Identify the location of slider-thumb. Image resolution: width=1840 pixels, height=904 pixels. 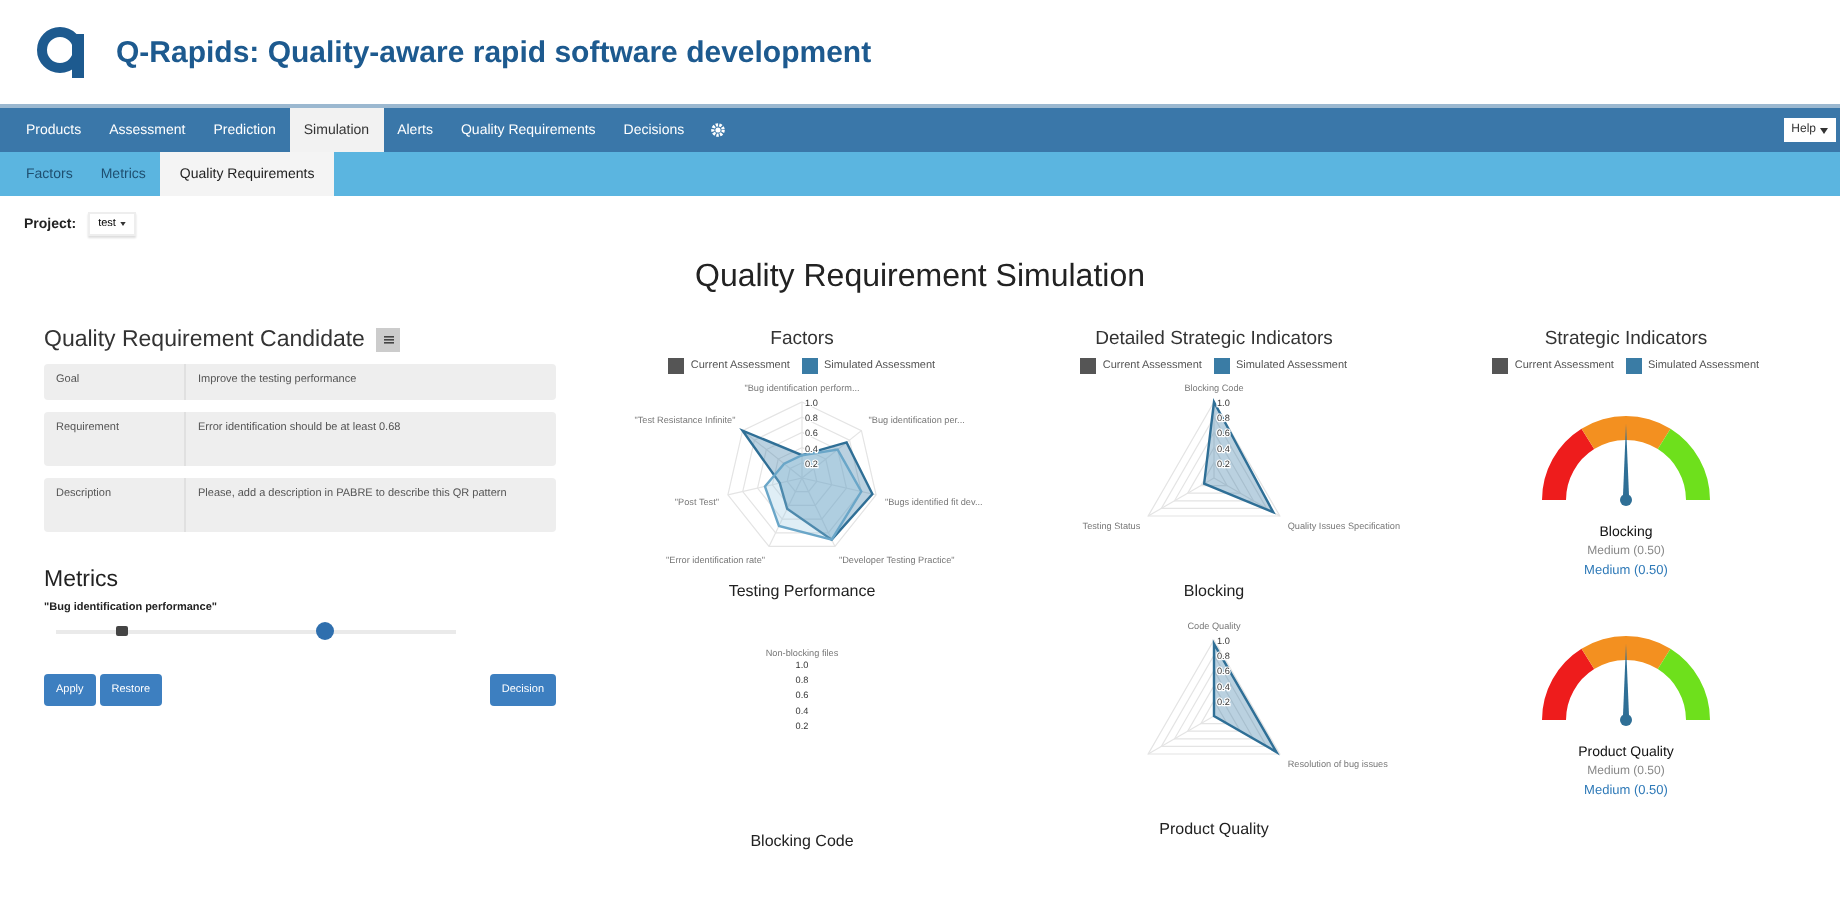
(325, 631).